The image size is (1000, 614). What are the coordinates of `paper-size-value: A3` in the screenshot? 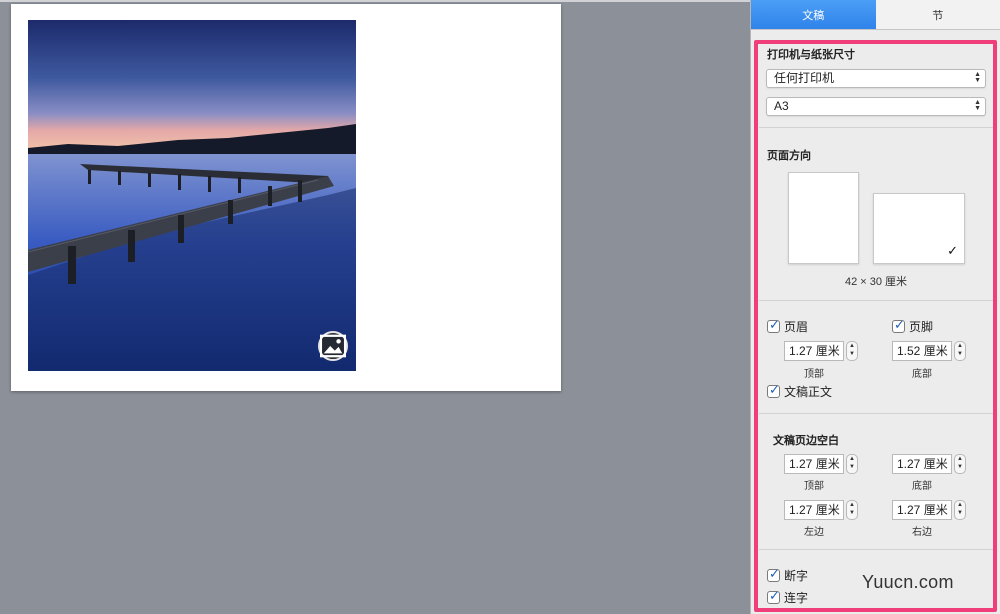 It's located at (781, 106).